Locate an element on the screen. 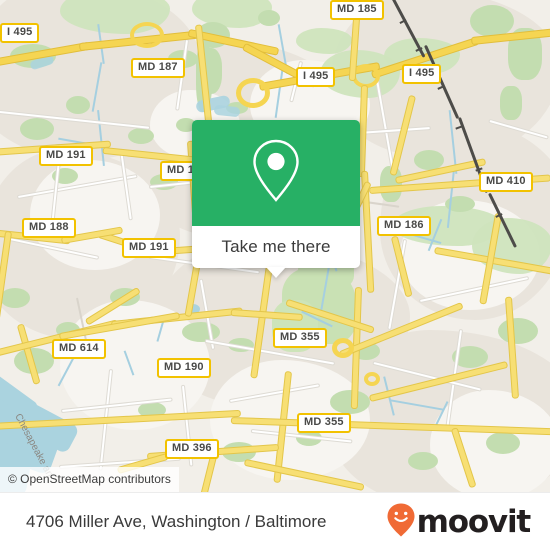 The width and height of the screenshot is (550, 550). moovit-logo: moovit is located at coordinates (459, 522).